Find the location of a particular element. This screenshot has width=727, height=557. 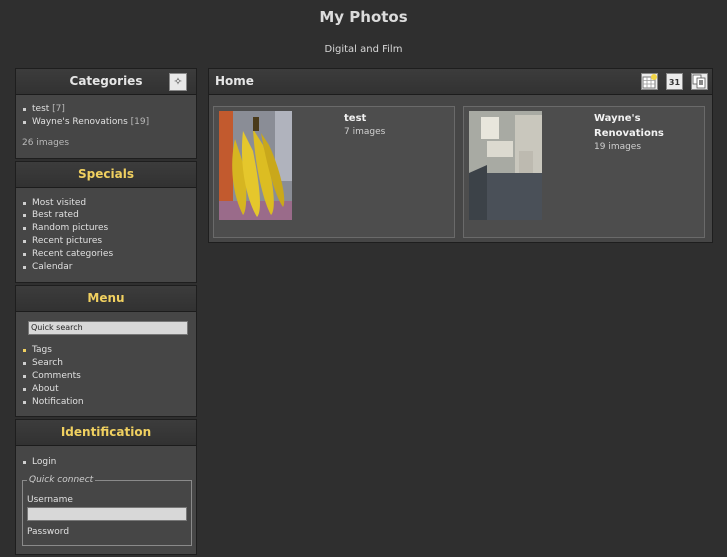

password-label: Password is located at coordinates (48, 532).